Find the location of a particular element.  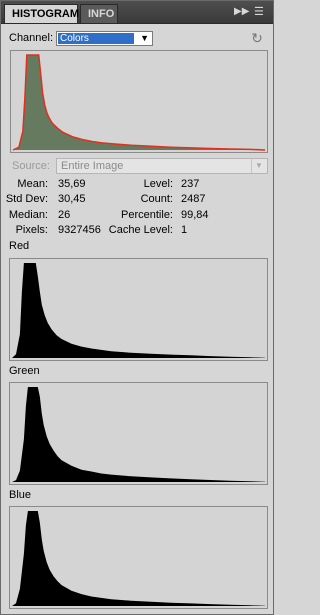

source-value: Entire Image is located at coordinates (92, 166).